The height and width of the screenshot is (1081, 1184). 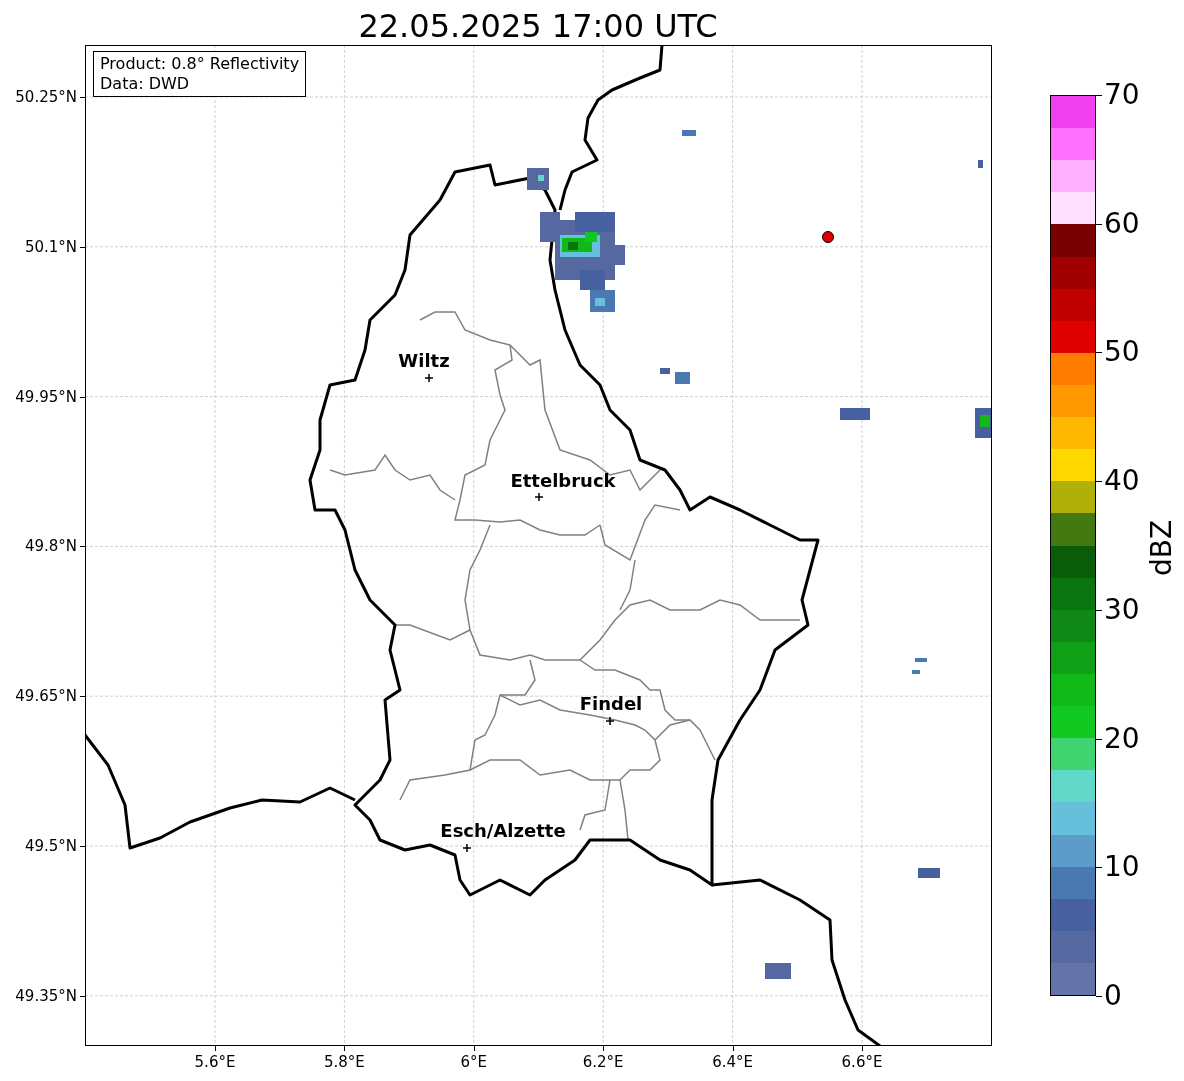 I want to click on tick-label: 6°E, so click(x=474, y=1062).